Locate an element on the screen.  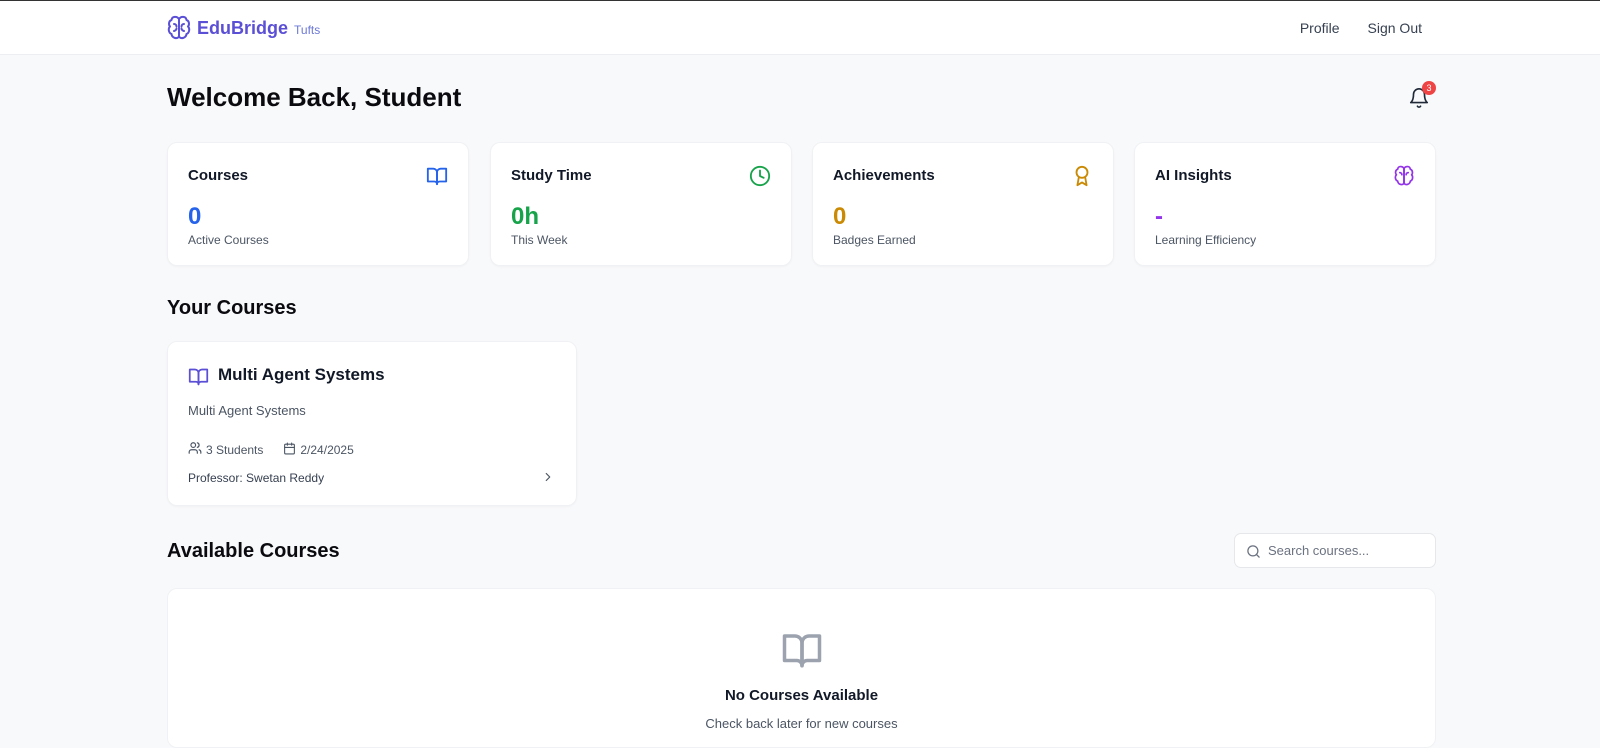
course-date: 2/24/2025 is located at coordinates (327, 449).